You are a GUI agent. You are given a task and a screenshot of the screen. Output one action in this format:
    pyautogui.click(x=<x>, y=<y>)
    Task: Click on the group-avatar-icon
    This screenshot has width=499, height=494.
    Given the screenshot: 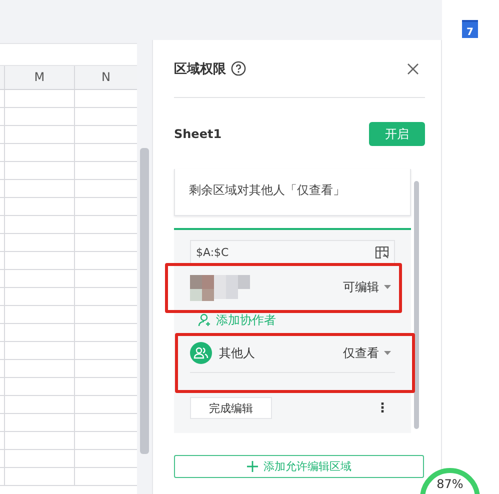 What is the action you would take?
    pyautogui.click(x=201, y=353)
    